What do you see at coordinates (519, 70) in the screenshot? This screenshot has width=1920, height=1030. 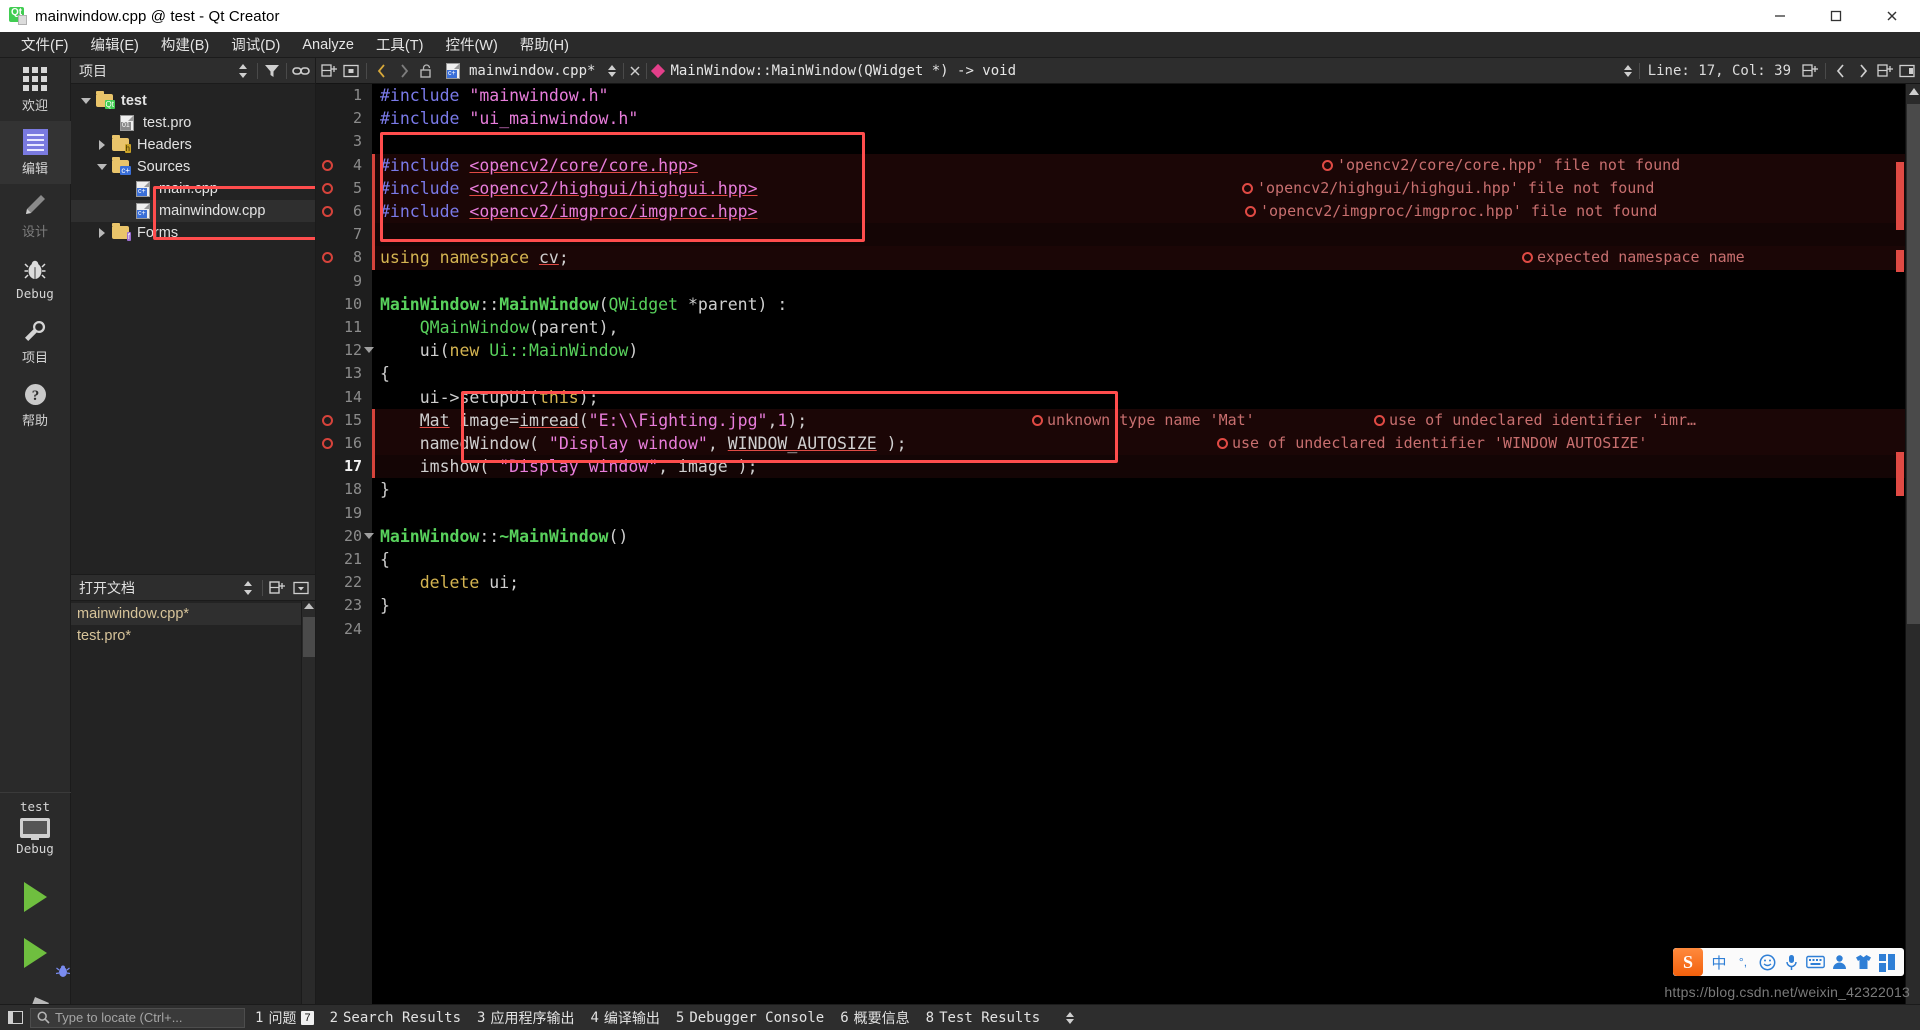 I see `editor-file-selector: c+ mainwindow.cpp*` at bounding box center [519, 70].